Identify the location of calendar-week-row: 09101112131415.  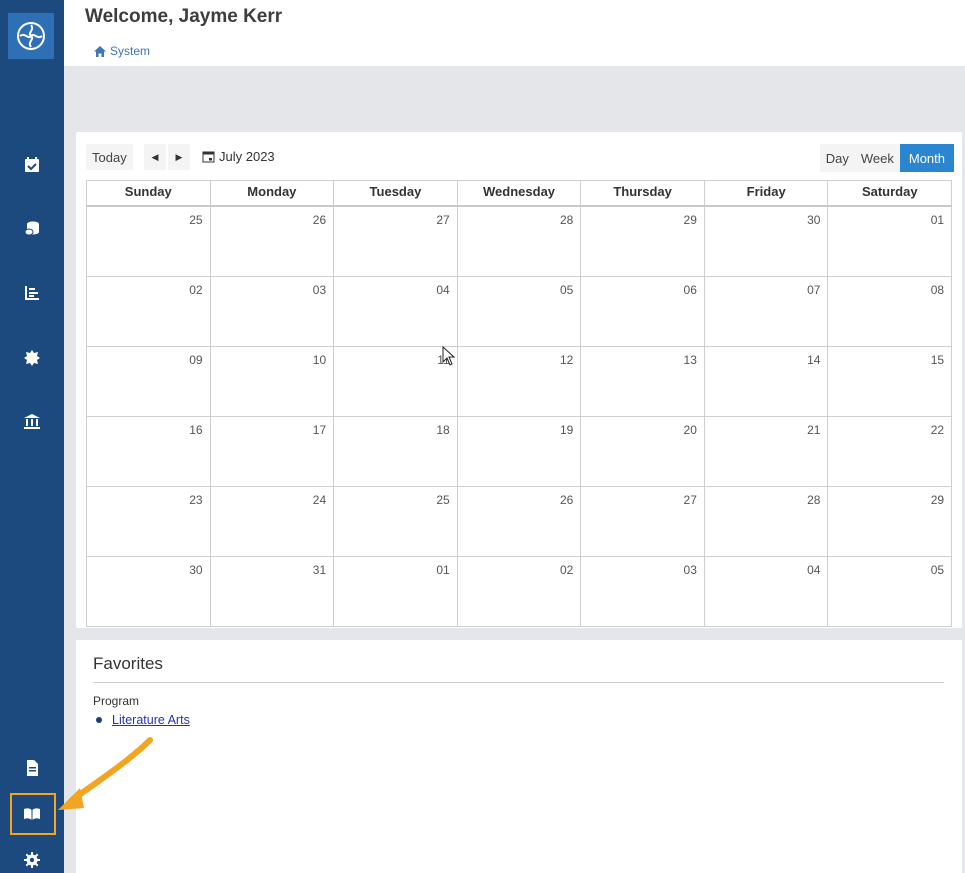
(520, 382).